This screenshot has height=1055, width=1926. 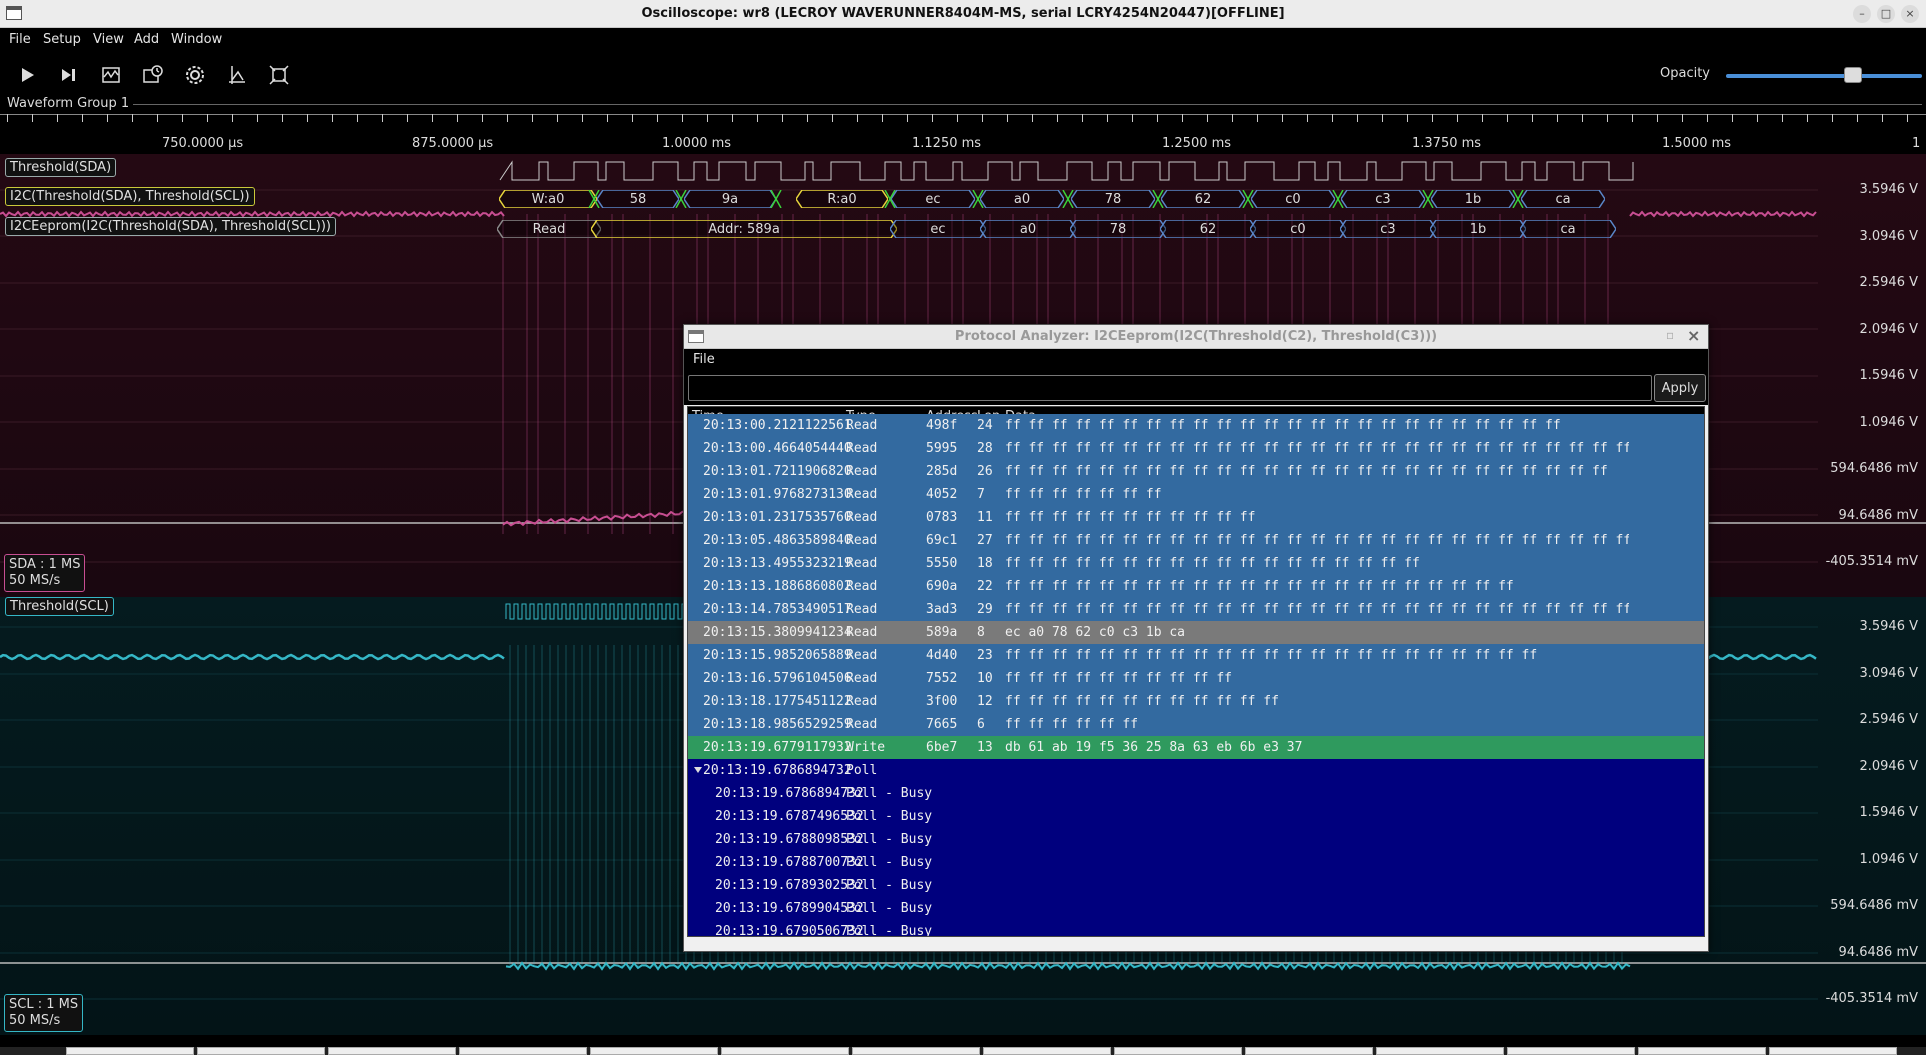 I want to click on channel-tag-threshold-scl: Threshold(SCL), so click(x=59, y=606).